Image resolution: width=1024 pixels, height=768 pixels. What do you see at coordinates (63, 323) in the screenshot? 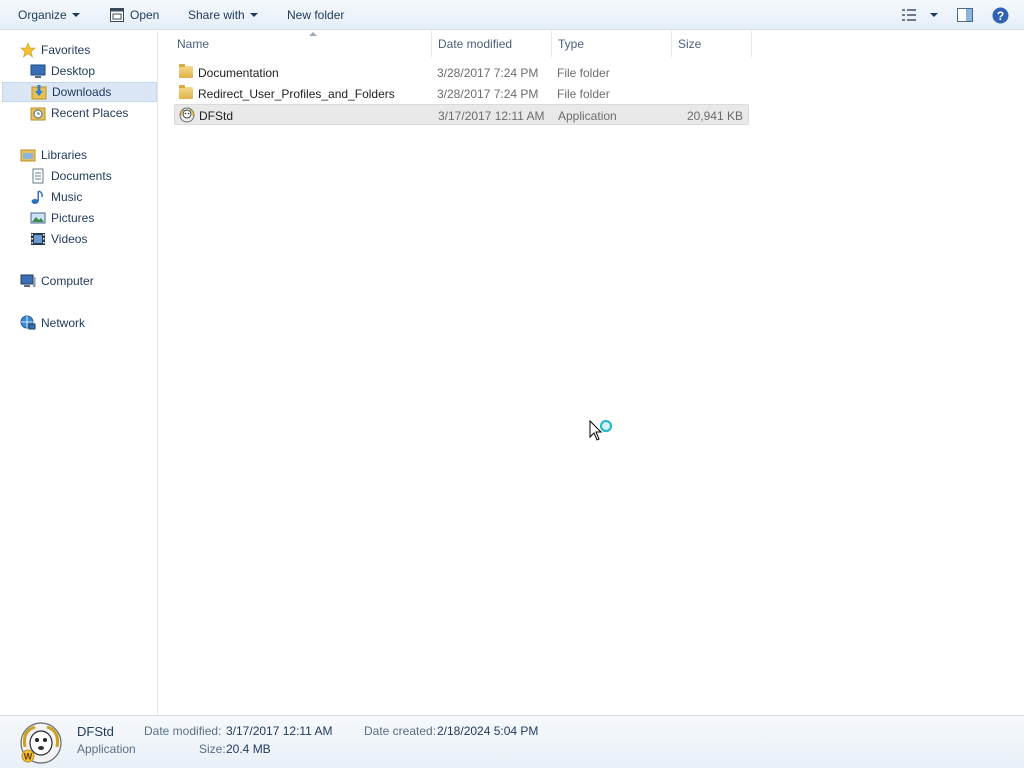
I see `nav-network-label: Network` at bounding box center [63, 323].